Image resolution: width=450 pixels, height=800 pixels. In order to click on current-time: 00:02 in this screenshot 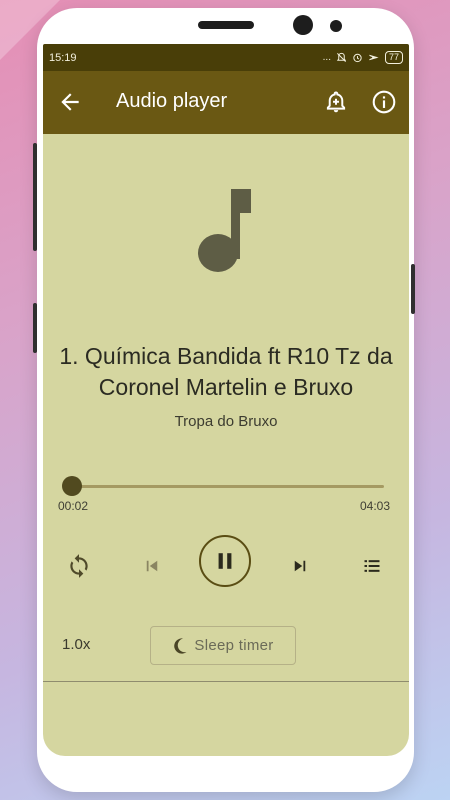, I will do `click(73, 506)`.